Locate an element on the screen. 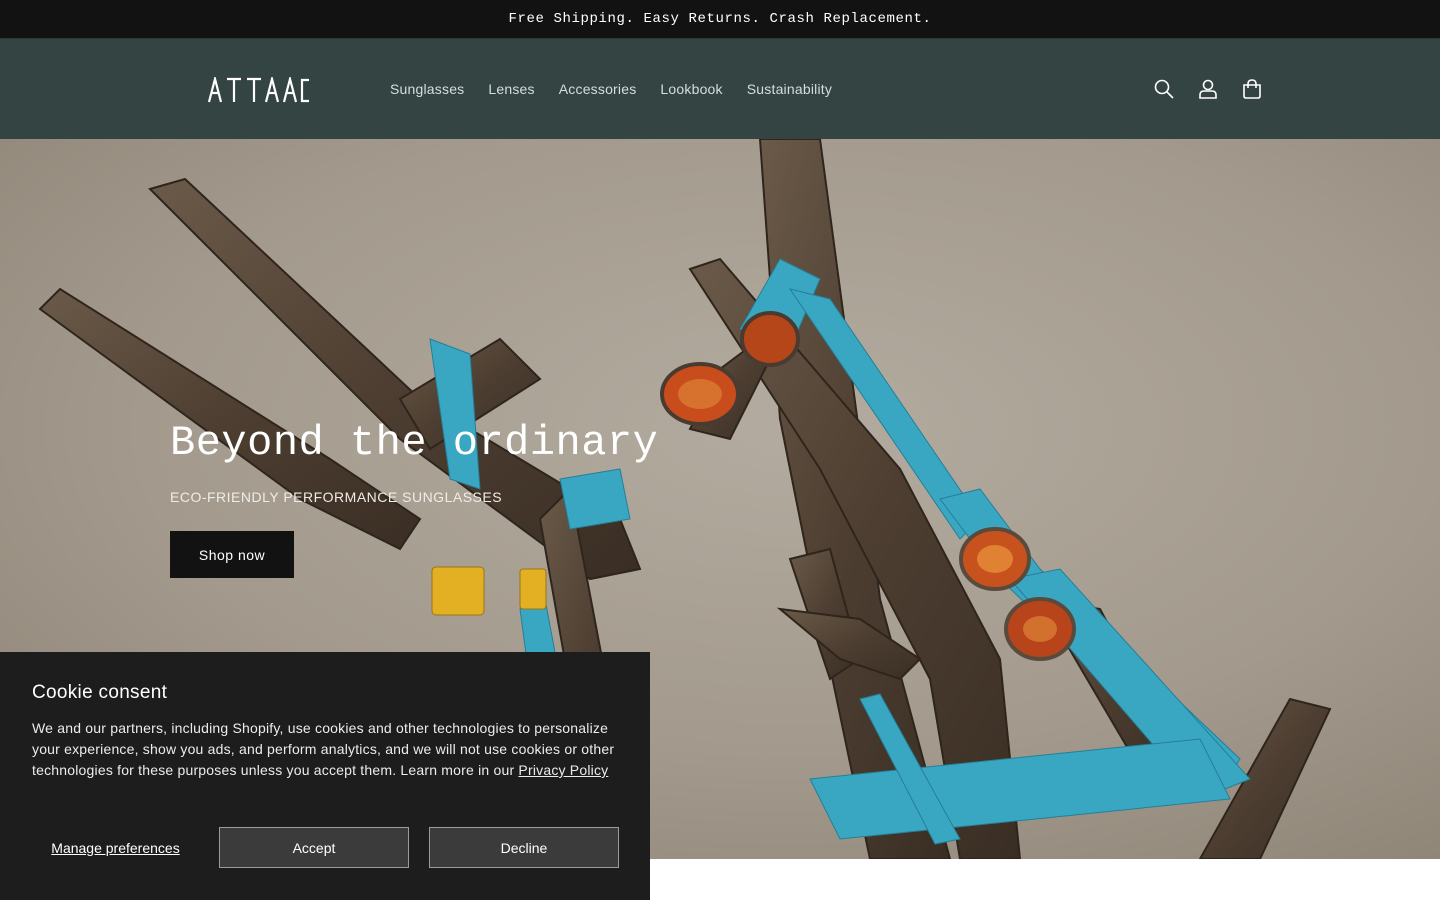 The height and width of the screenshot is (900, 1440). manage-preferences-button: Manage preferences is located at coordinates (115, 847).